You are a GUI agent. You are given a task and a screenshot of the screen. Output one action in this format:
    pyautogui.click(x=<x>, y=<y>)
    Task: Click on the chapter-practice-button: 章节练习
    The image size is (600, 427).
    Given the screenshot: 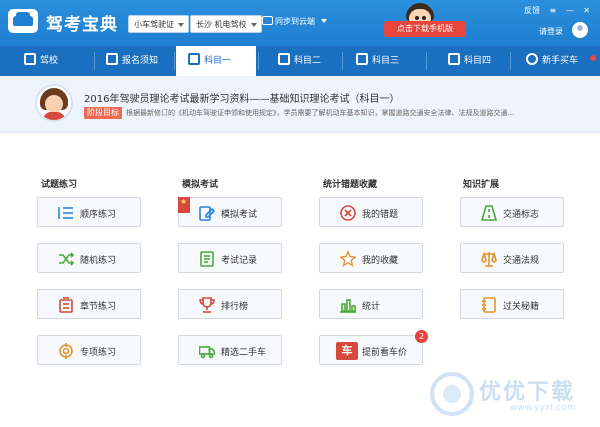 What is the action you would take?
    pyautogui.click(x=89, y=304)
    